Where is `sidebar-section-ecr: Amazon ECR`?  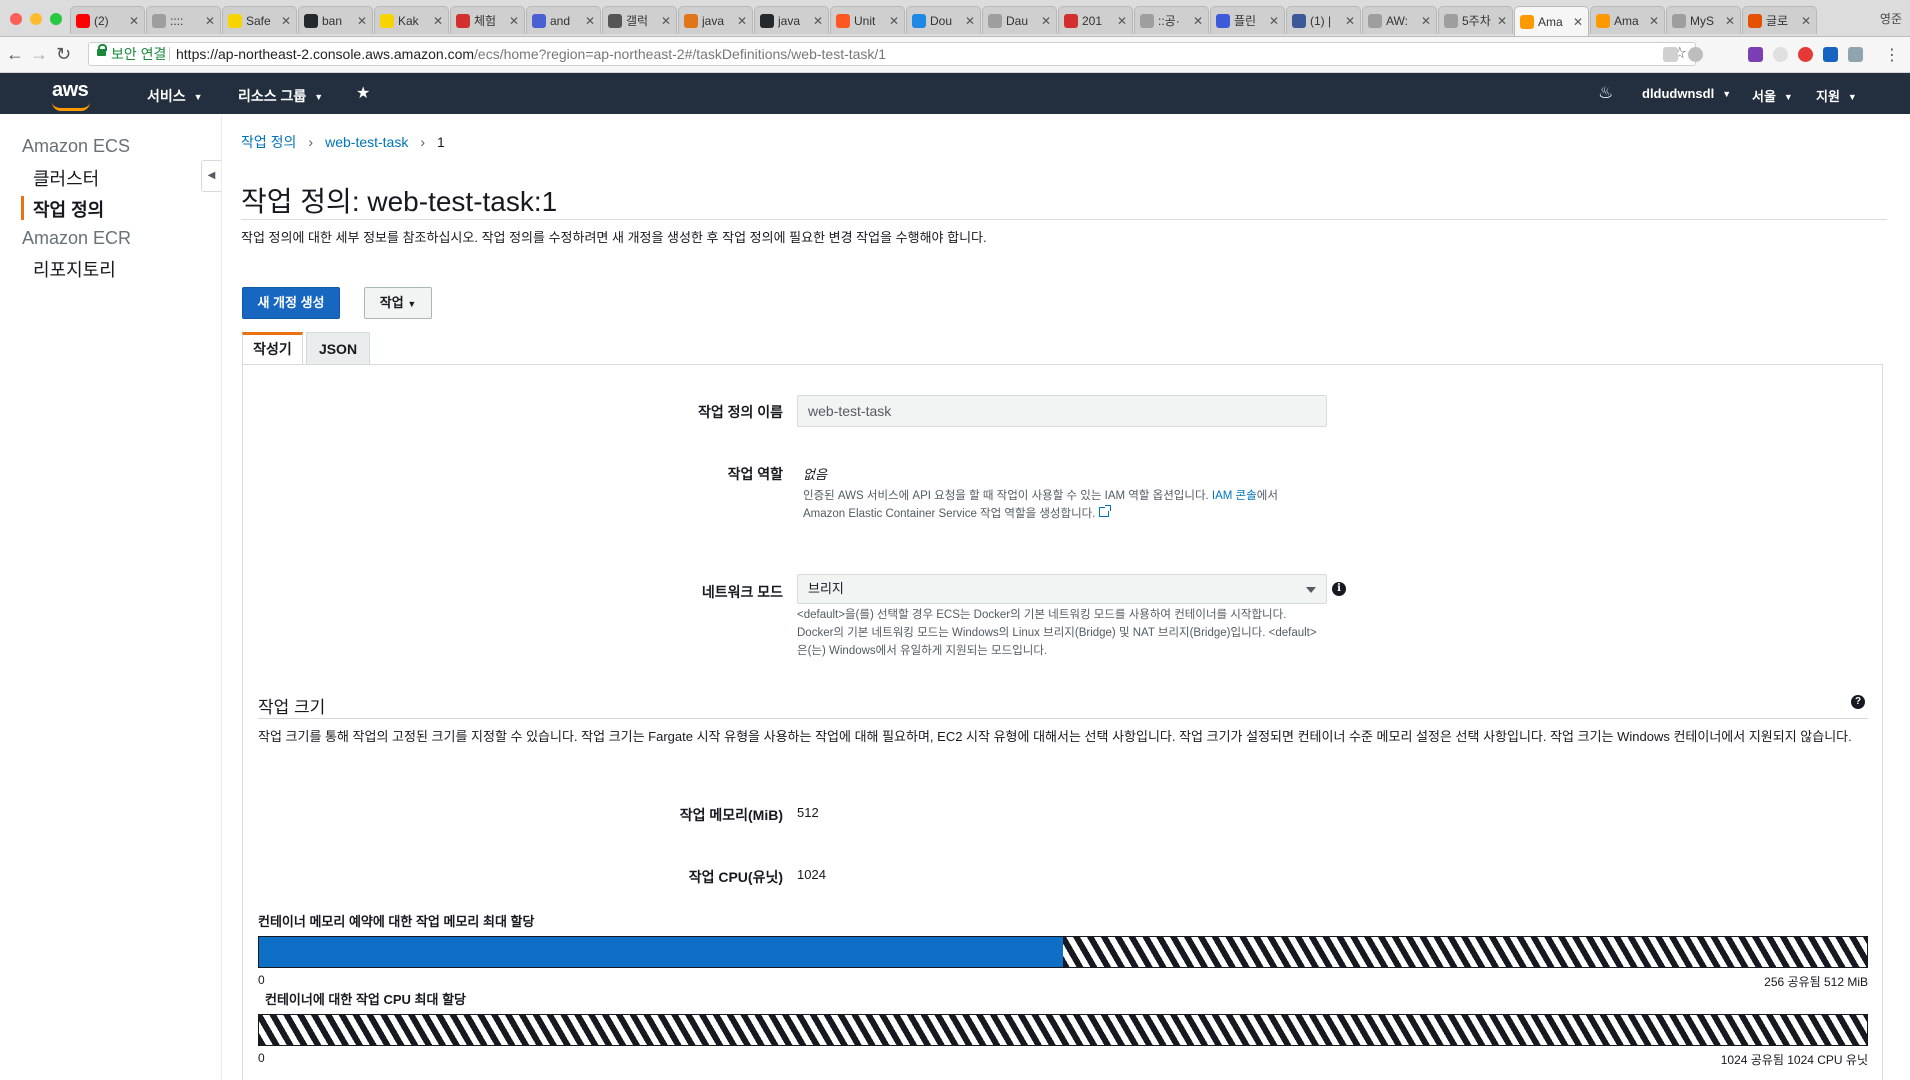 sidebar-section-ecr: Amazon ECR is located at coordinates (76, 238).